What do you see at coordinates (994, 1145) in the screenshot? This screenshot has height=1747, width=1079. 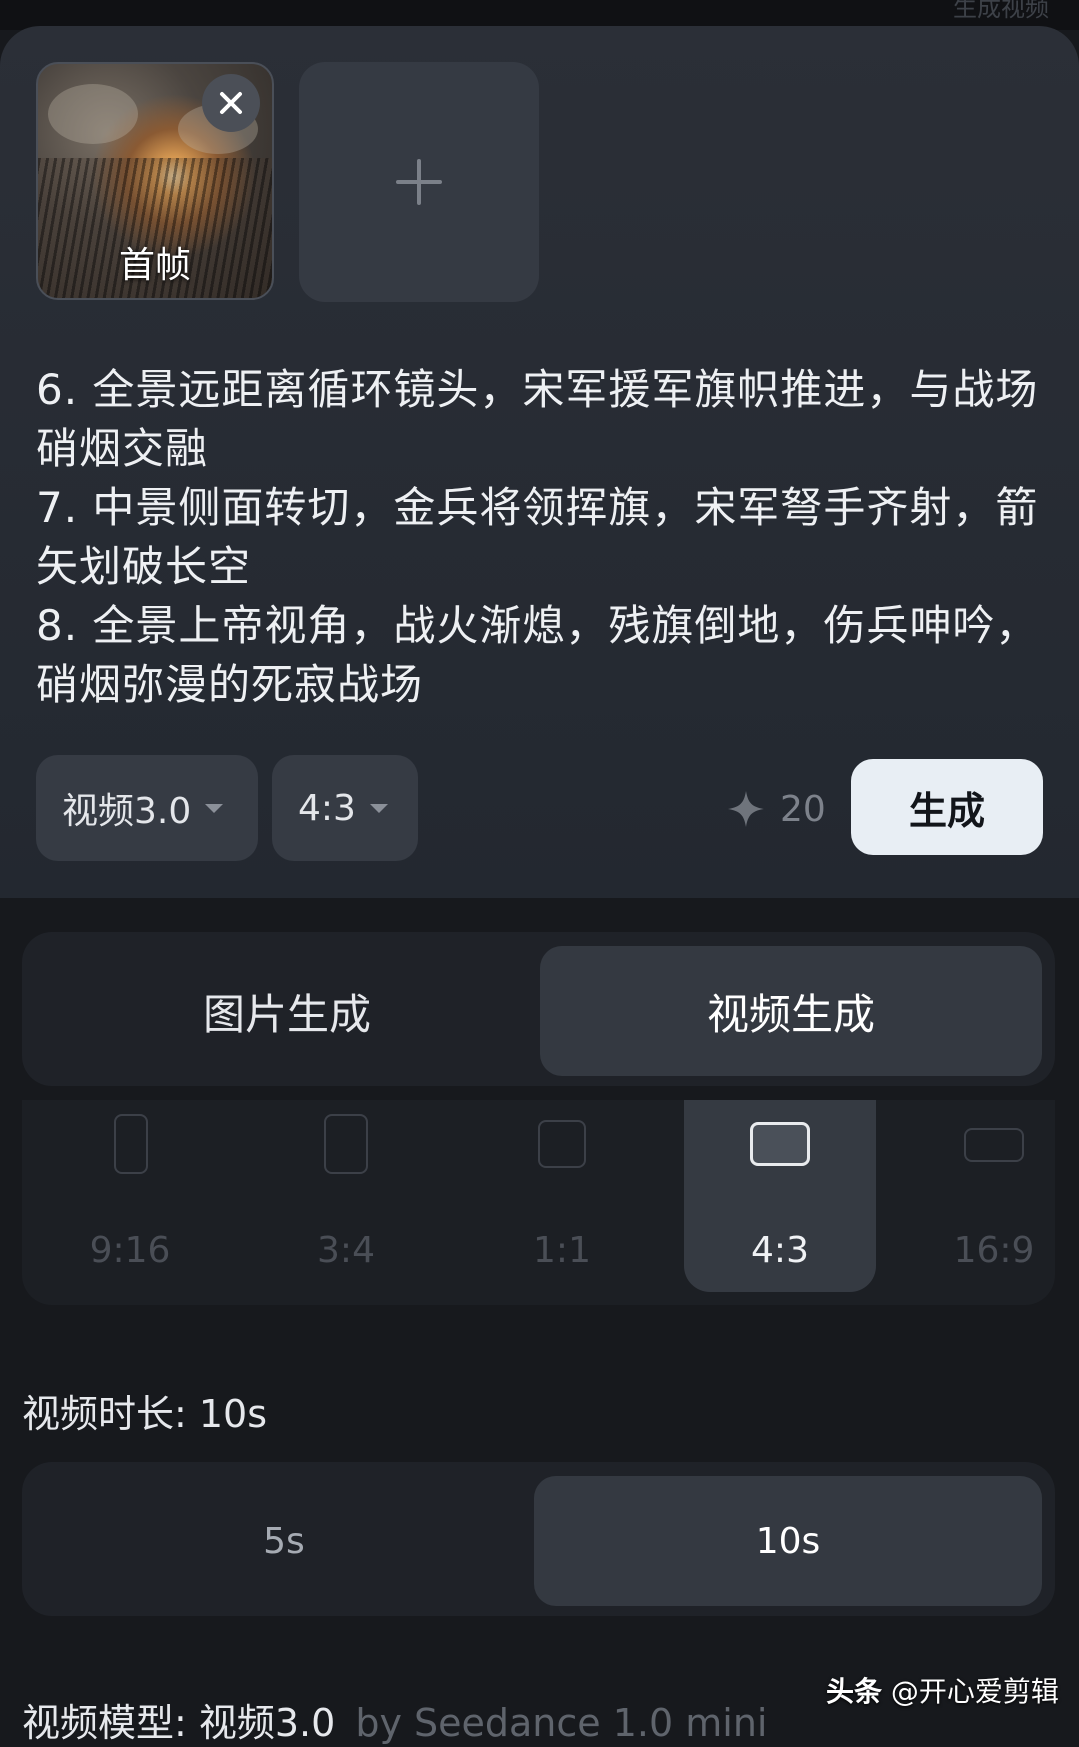 I see `landscape-wide-icon` at bounding box center [994, 1145].